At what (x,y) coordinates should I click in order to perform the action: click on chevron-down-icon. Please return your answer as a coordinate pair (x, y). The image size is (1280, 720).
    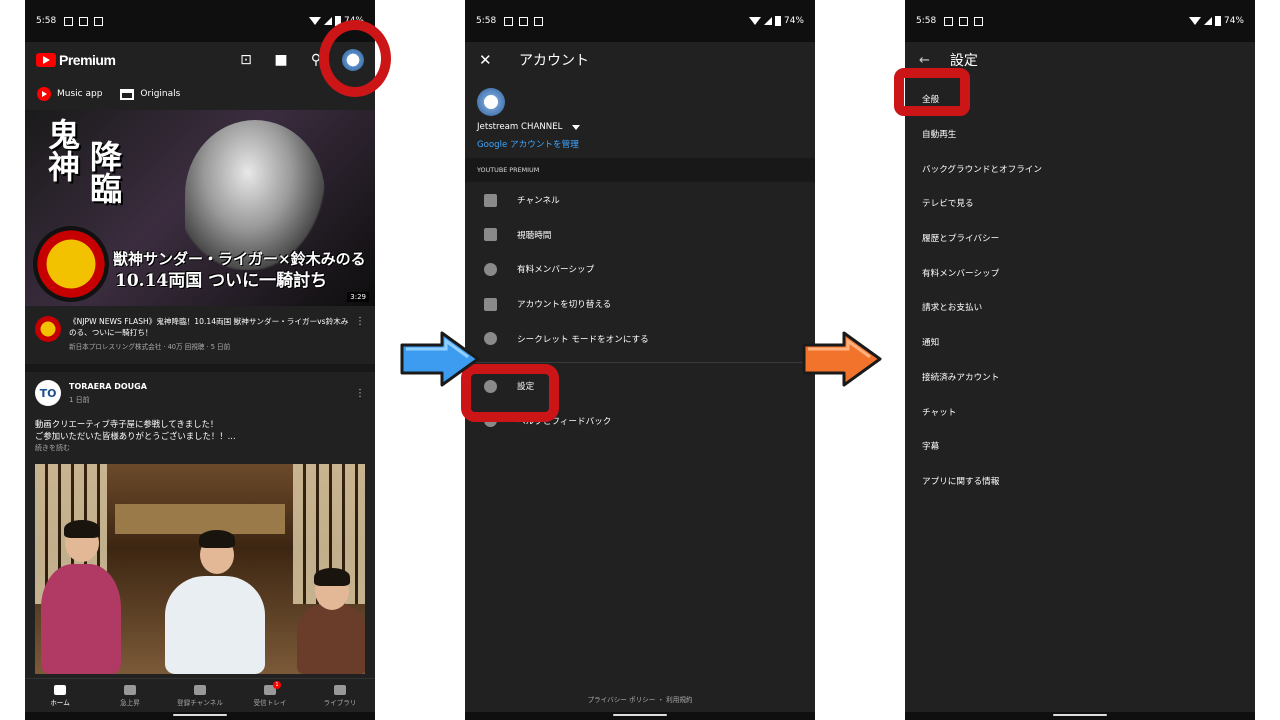
    Looking at the image, I should click on (576, 127).